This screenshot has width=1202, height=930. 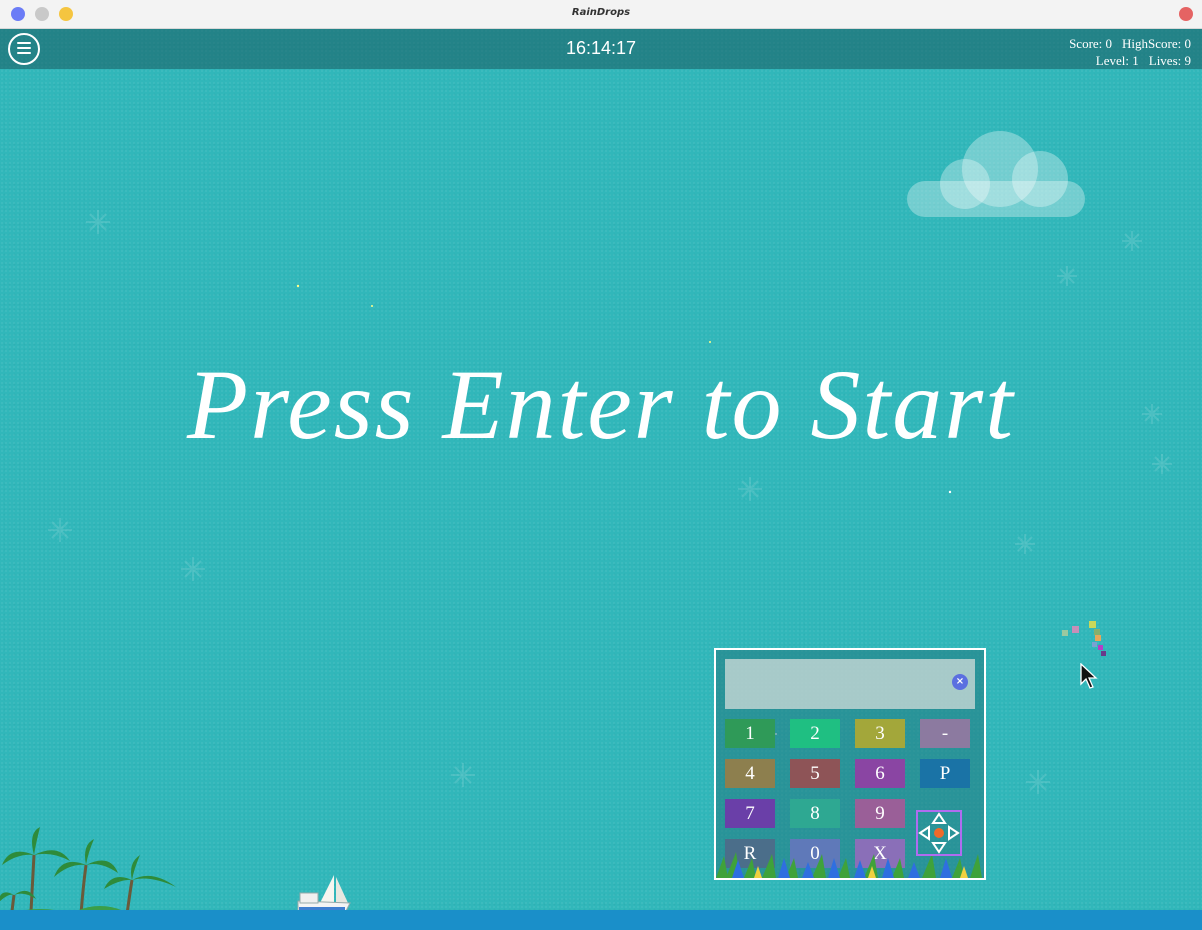 I want to click on key-3: 3, so click(x=880, y=733).